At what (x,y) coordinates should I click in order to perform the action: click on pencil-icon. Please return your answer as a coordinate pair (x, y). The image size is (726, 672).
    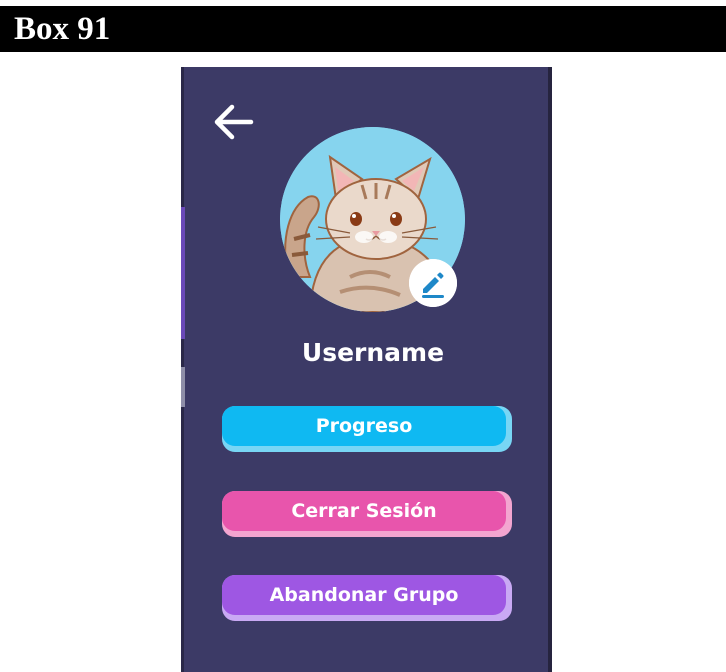
    Looking at the image, I should click on (433, 283).